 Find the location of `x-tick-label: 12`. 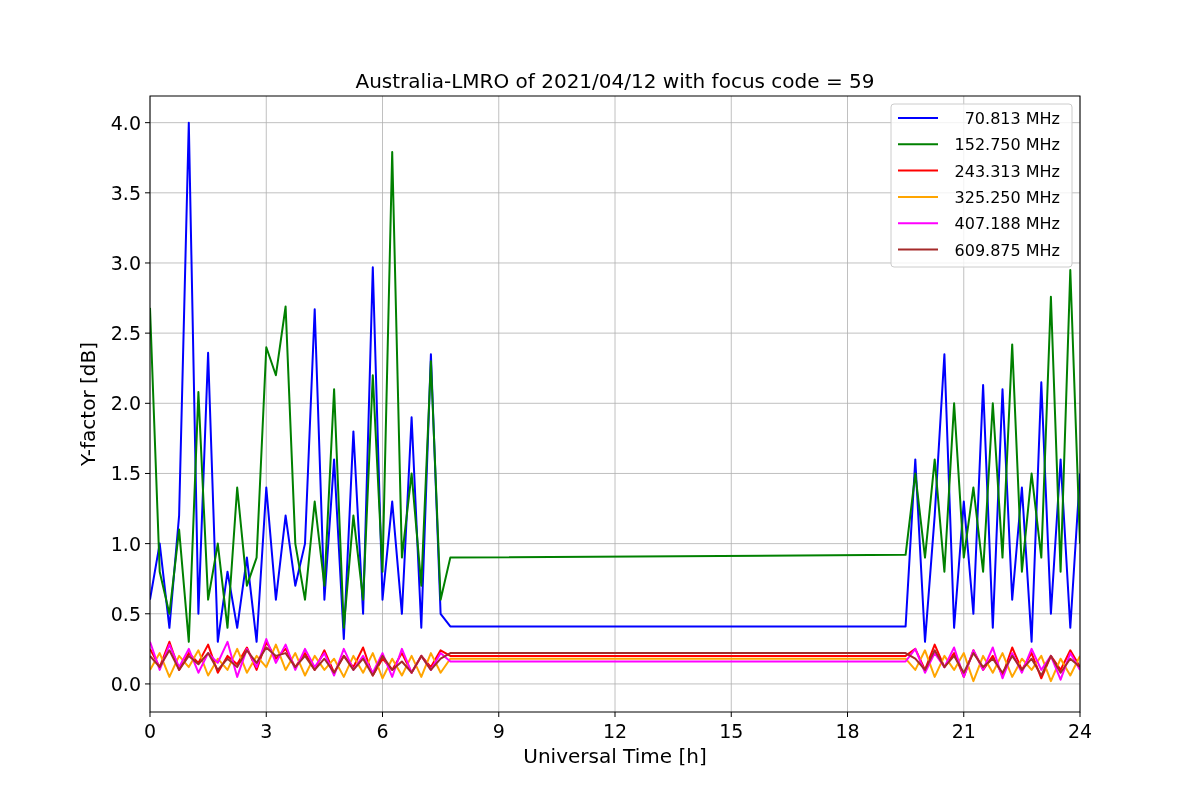

x-tick-label: 12 is located at coordinates (615, 731).